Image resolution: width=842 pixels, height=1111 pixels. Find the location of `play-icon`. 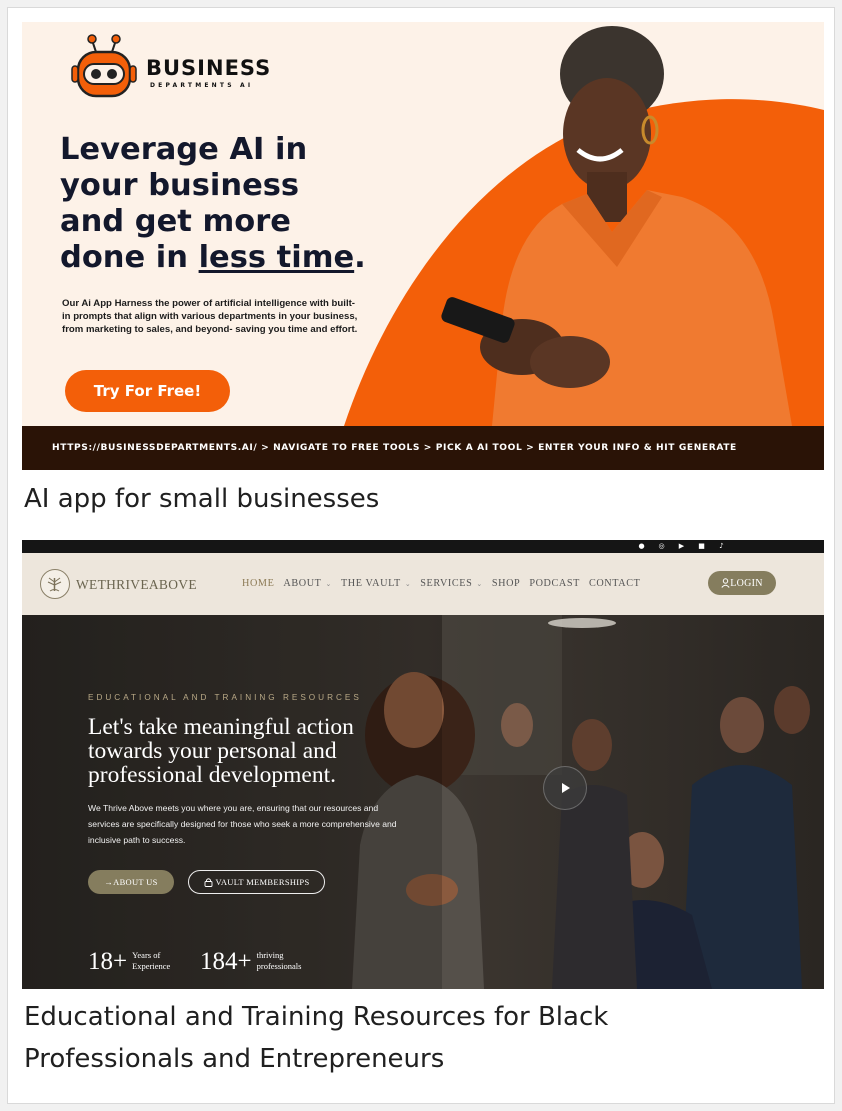

play-icon is located at coordinates (566, 788).